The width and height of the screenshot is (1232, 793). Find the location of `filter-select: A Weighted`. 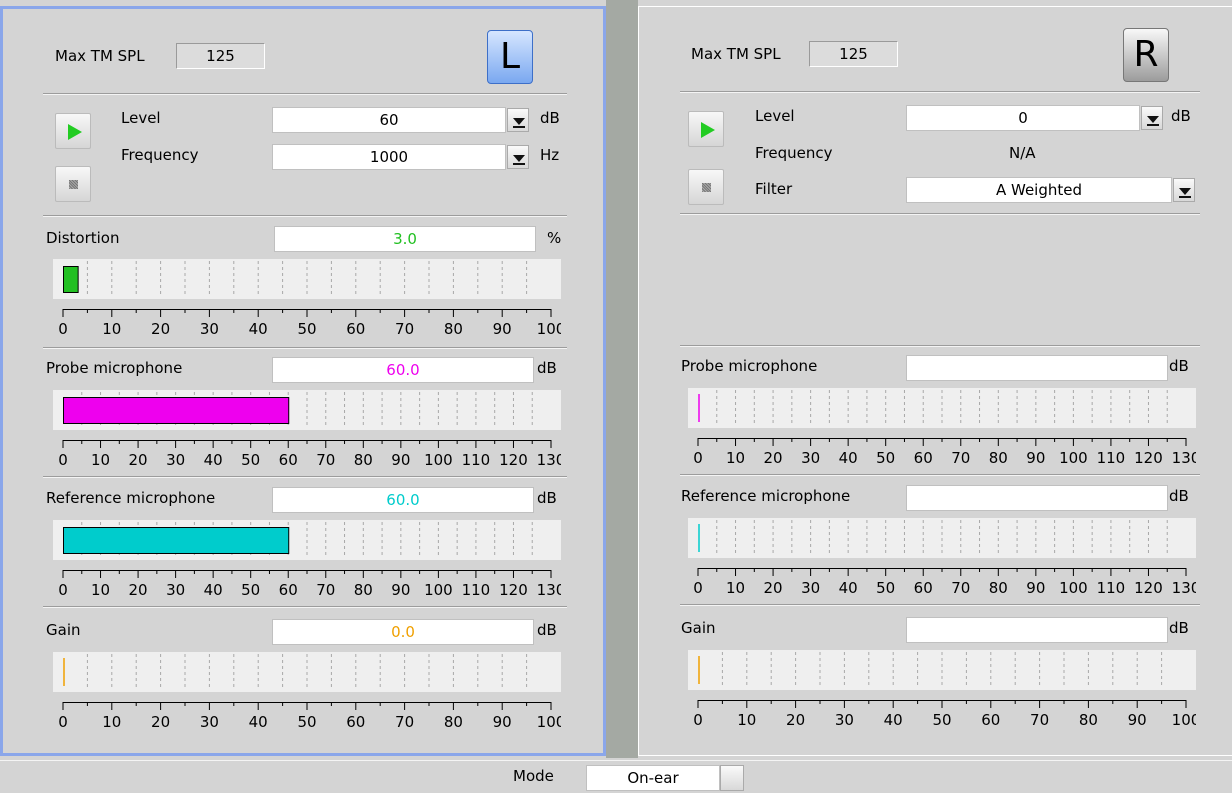

filter-select: A Weighted is located at coordinates (1039, 190).